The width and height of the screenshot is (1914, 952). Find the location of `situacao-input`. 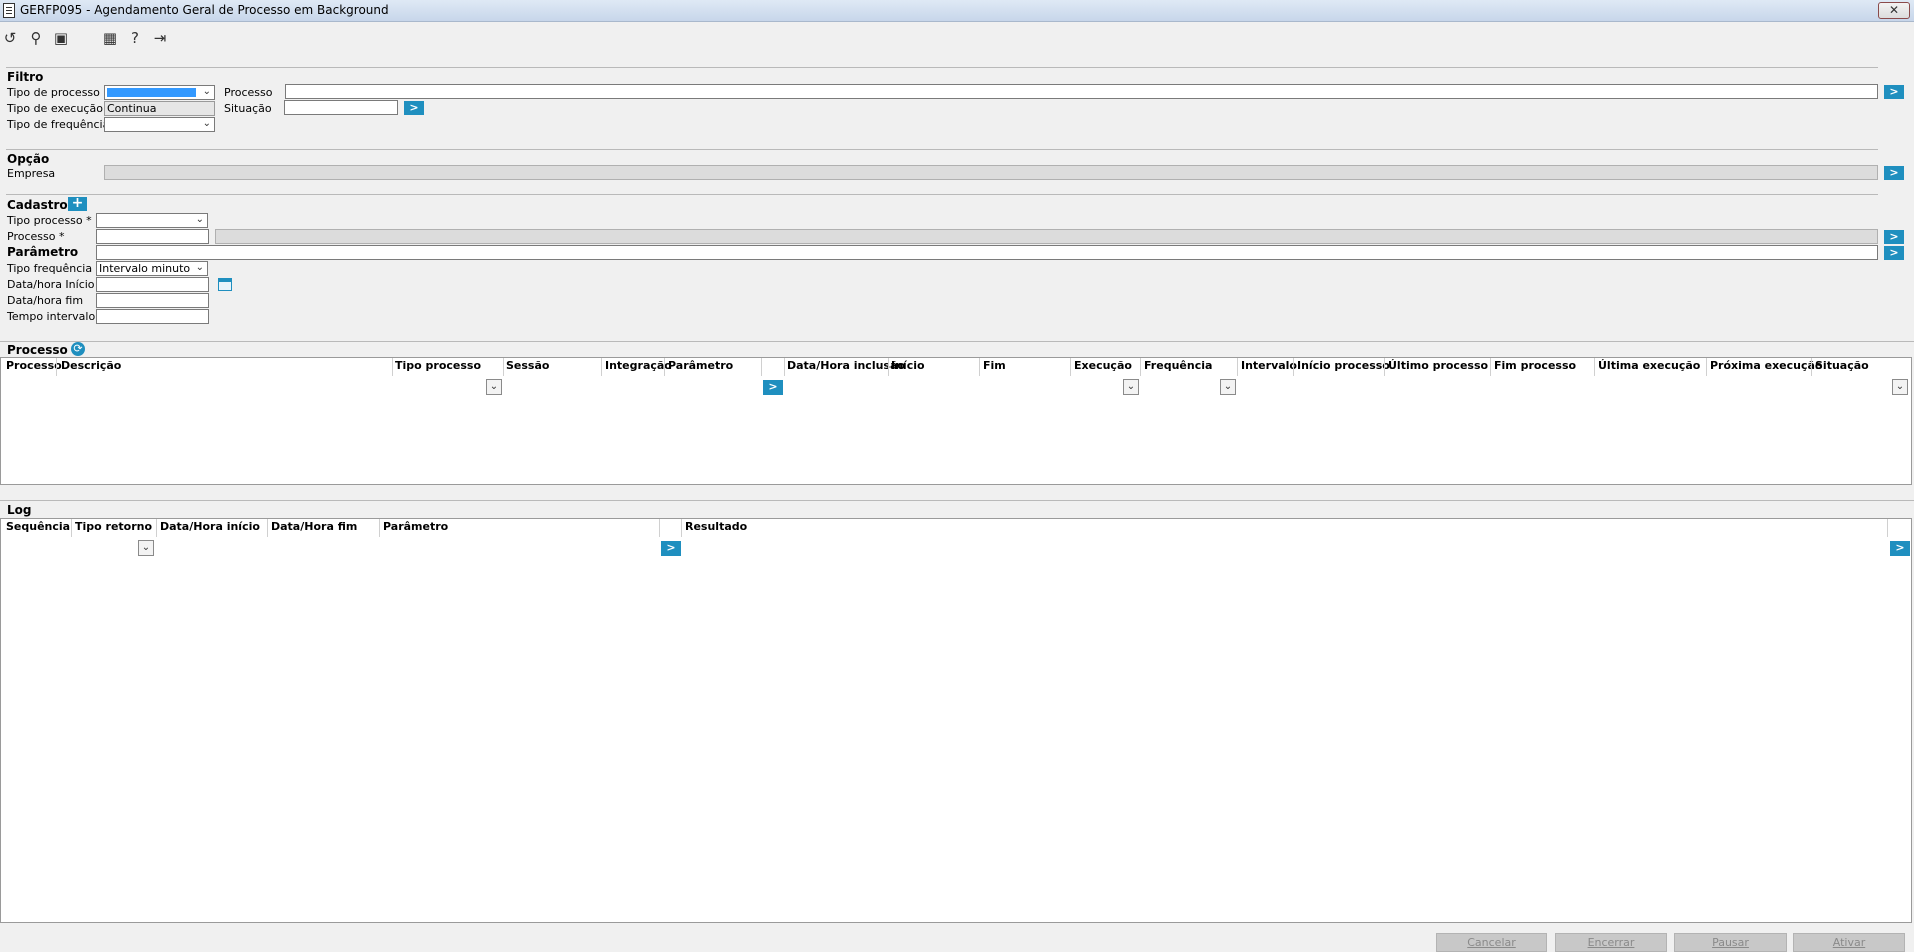

situacao-input is located at coordinates (341, 107).